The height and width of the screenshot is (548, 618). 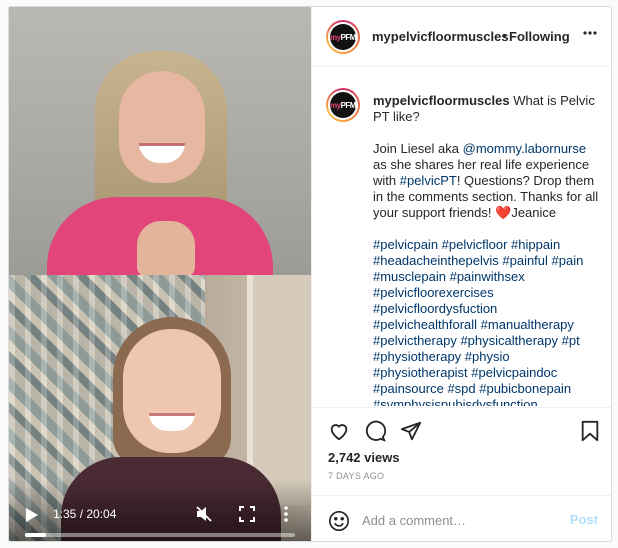 I want to click on account-username: mypelvicfloormuscles, so click(x=440, y=36).